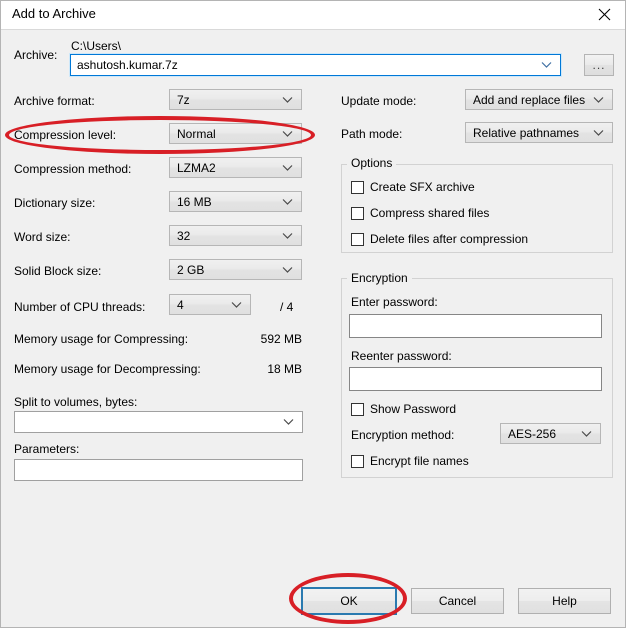 The width and height of the screenshot is (626, 628). I want to click on path-mode-value: Relative pathnames, so click(526, 132).